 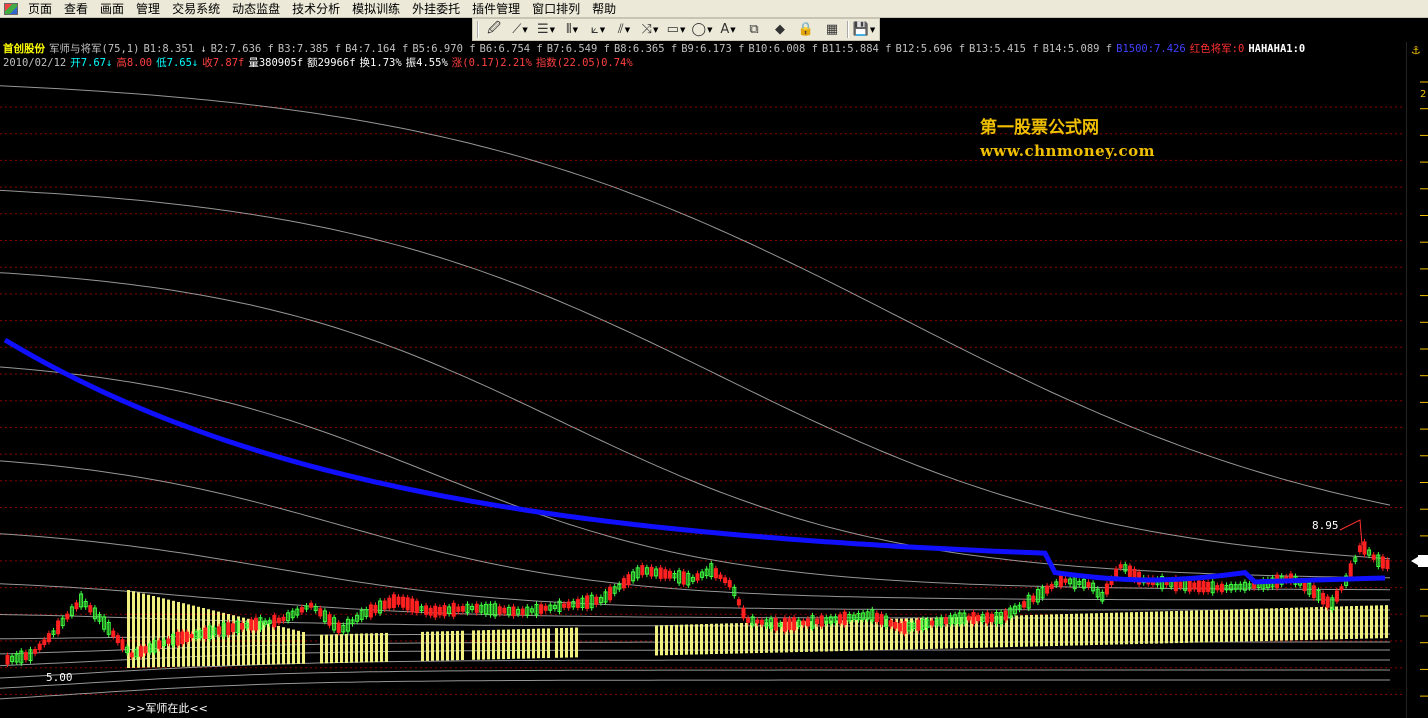 What do you see at coordinates (496, 9) in the screenshot?
I see `menu-item-9: 插件管理` at bounding box center [496, 9].